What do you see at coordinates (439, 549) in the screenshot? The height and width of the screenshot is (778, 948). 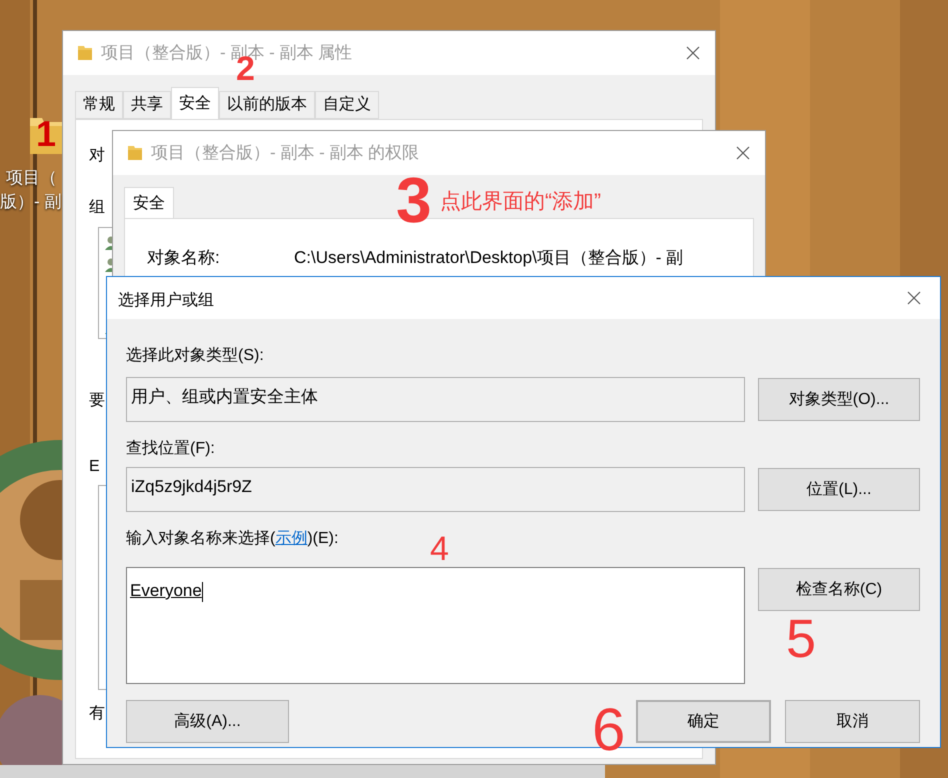 I see `annotation: 4` at bounding box center [439, 549].